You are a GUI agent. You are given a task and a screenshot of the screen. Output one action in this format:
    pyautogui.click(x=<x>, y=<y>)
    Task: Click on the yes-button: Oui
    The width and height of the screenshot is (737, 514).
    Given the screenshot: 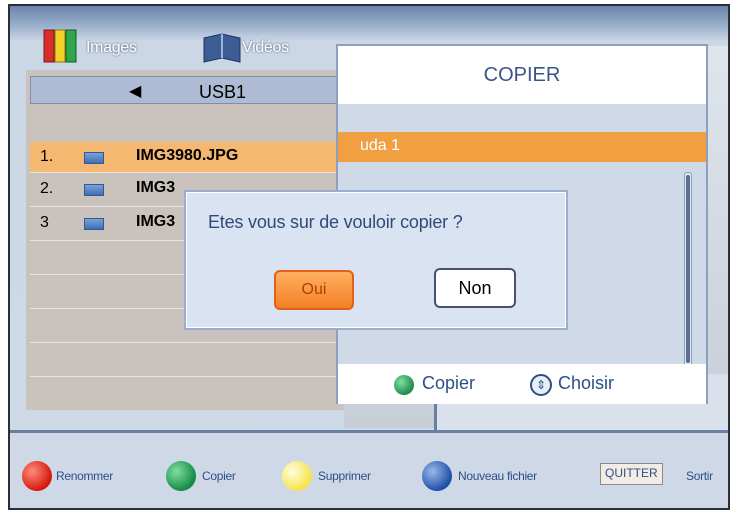 What is the action you would take?
    pyautogui.click(x=314, y=290)
    